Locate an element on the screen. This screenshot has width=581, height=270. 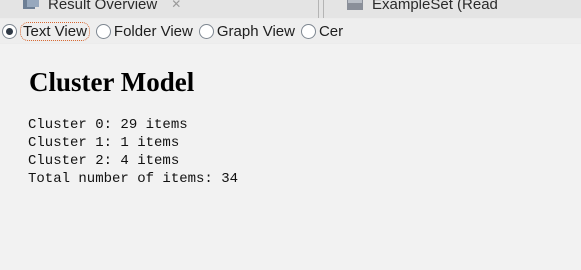
radio-folder-view: Folder View is located at coordinates (144, 31).